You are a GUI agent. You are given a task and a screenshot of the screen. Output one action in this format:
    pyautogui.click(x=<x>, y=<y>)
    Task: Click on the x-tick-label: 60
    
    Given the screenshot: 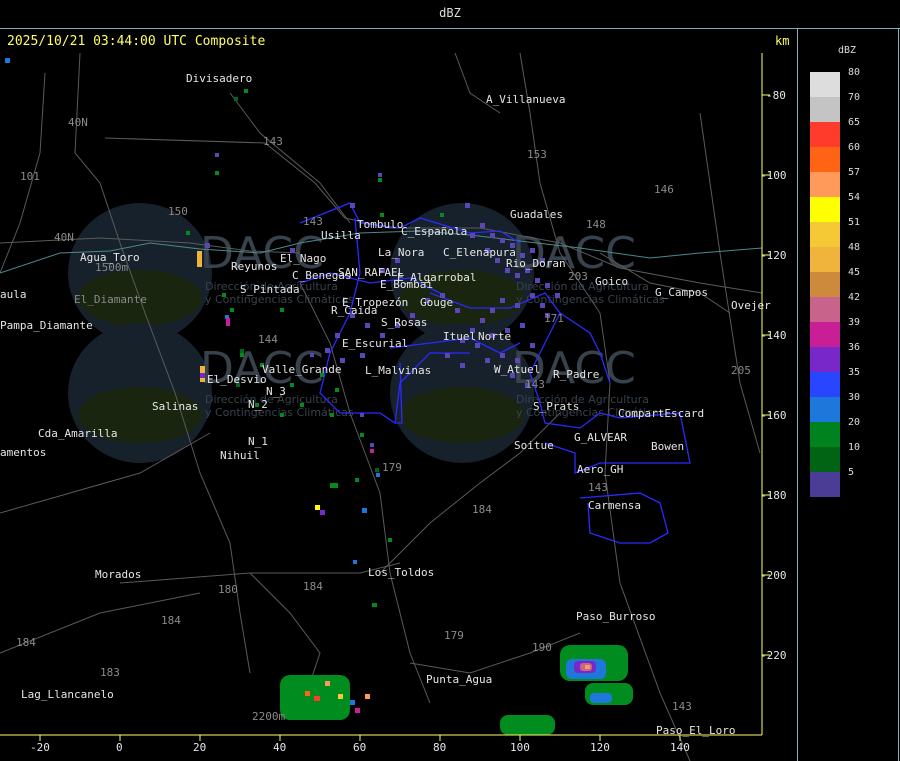 What is the action you would take?
    pyautogui.click(x=359, y=747)
    